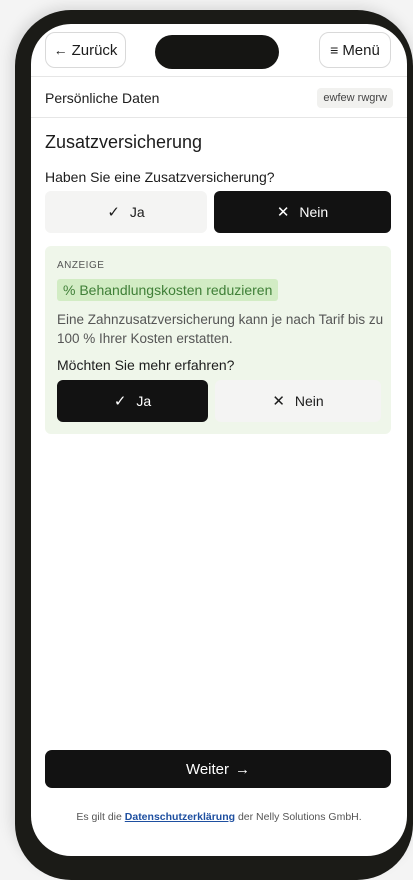 The width and height of the screenshot is (413, 880). Describe the element at coordinates (180, 817) in the screenshot. I see `privacy-link: Datenschutzerklärung` at that location.